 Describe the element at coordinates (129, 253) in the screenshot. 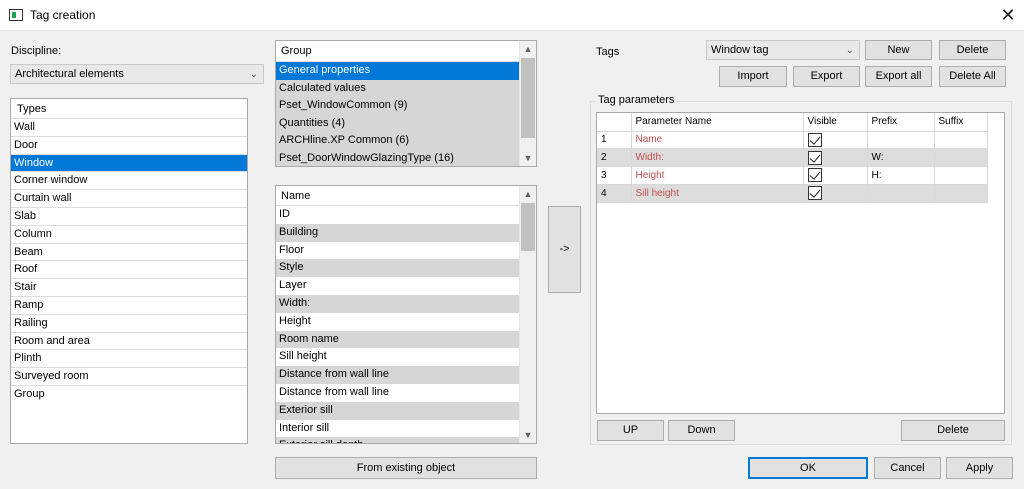

I see `list-item: Beam` at that location.